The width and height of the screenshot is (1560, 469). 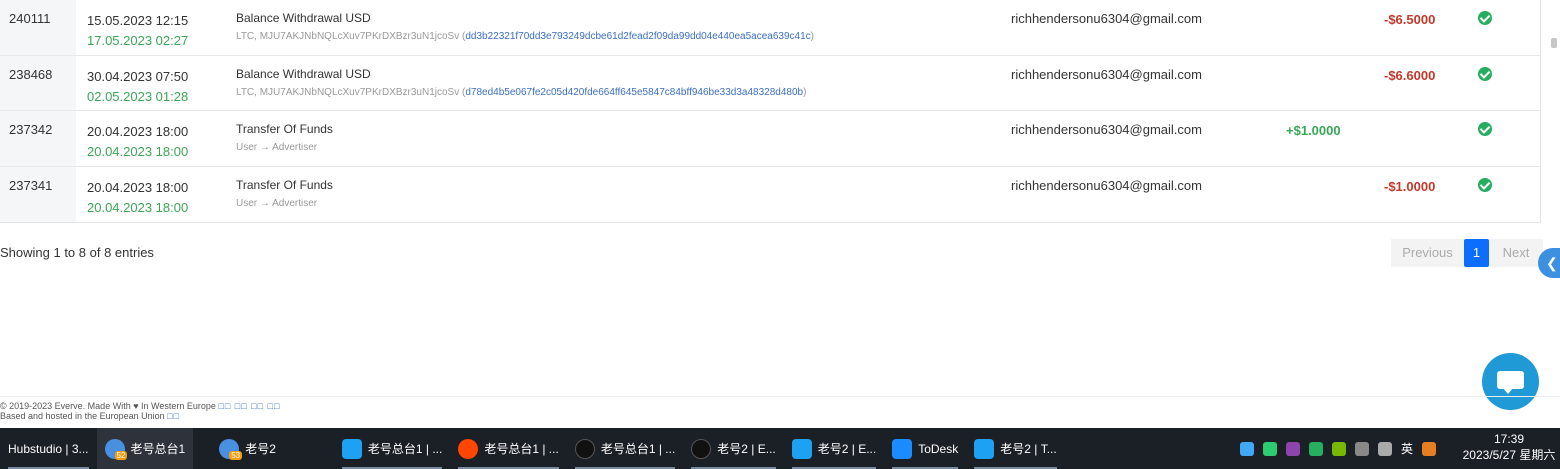 What do you see at coordinates (82, 416) in the screenshot?
I see `footer-hosting-note: Based and hosted in the European Union` at bounding box center [82, 416].